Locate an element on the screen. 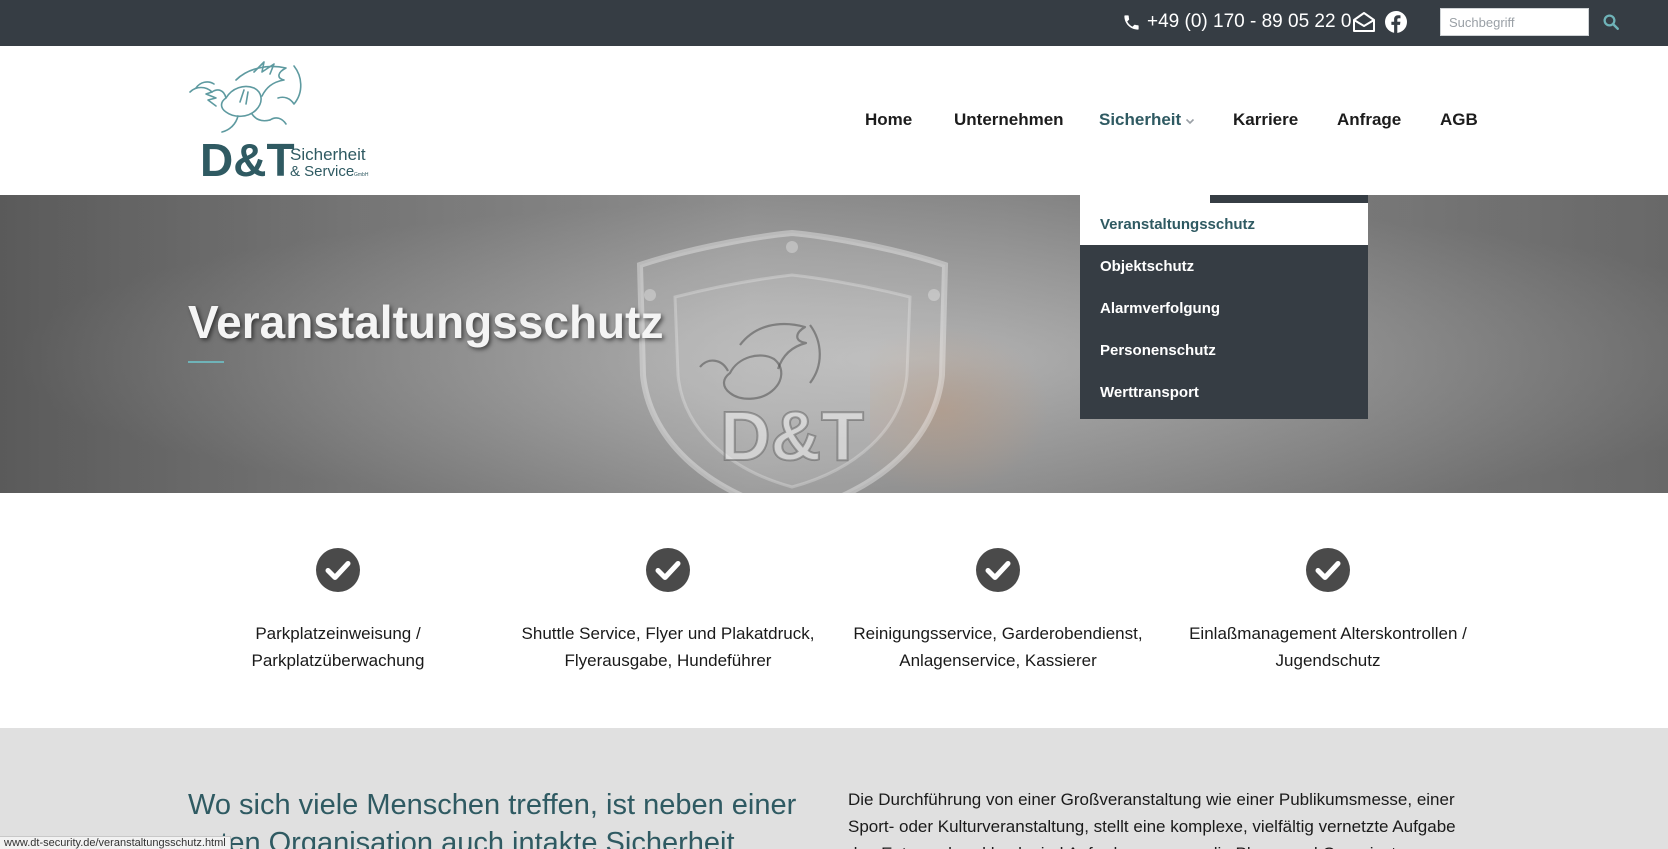 The image size is (1668, 849). feature-line2: Anlagenservice, Kassierer is located at coordinates (998, 660).